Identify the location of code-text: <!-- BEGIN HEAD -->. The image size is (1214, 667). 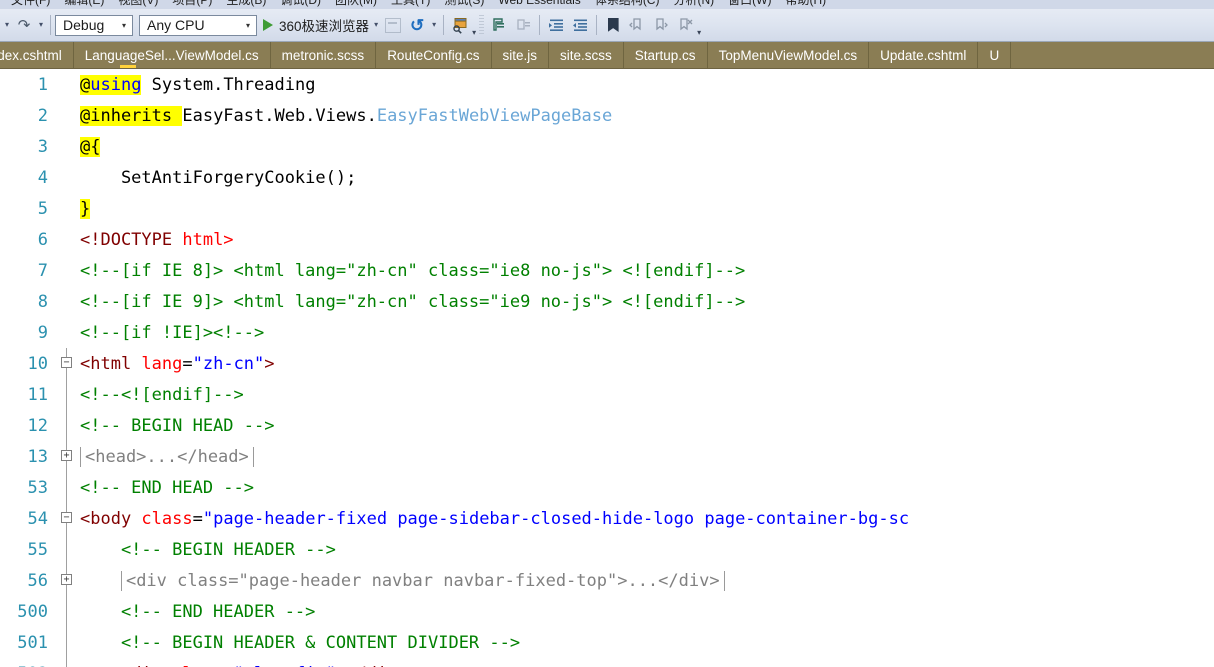
(646, 426).